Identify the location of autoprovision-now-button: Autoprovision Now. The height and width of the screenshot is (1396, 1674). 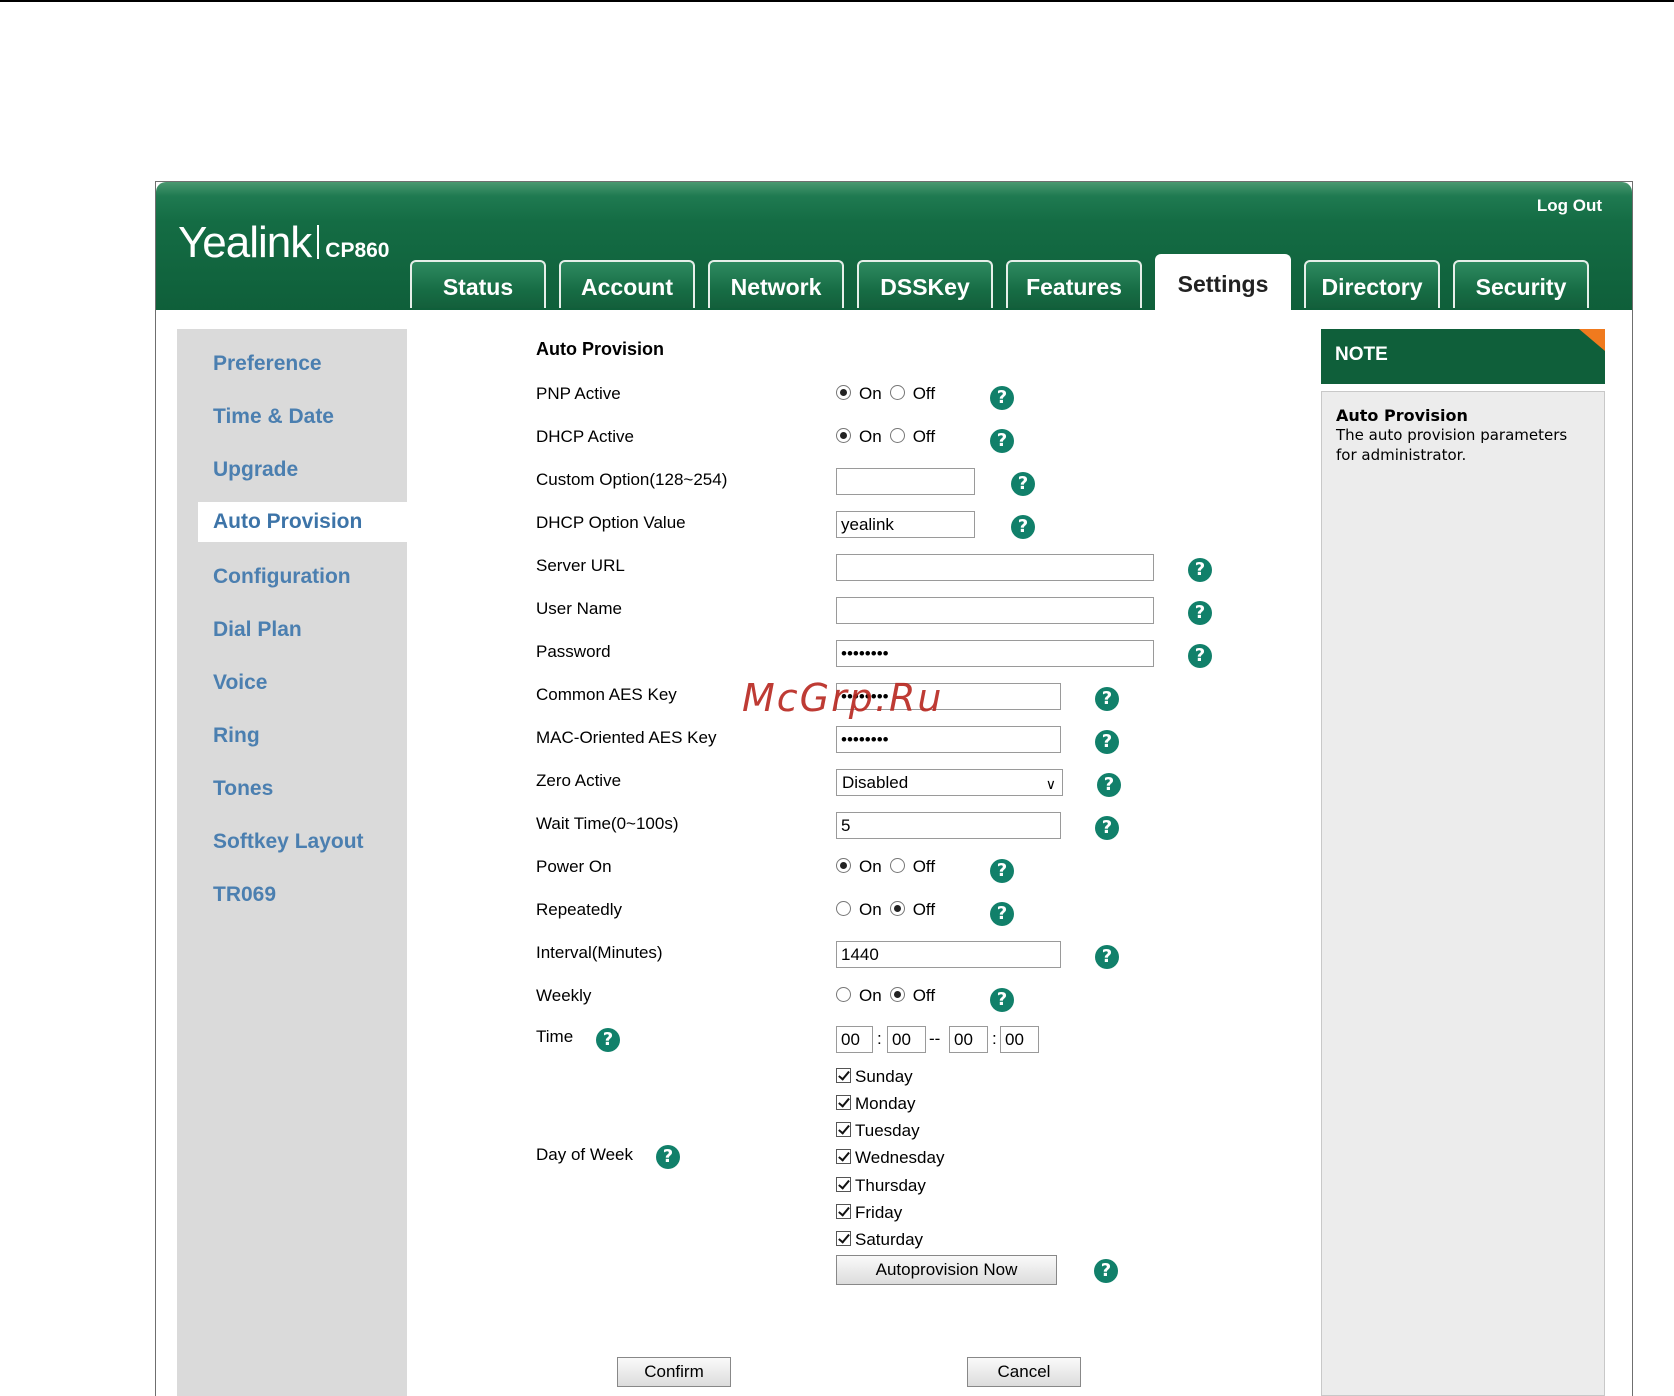
(946, 1270).